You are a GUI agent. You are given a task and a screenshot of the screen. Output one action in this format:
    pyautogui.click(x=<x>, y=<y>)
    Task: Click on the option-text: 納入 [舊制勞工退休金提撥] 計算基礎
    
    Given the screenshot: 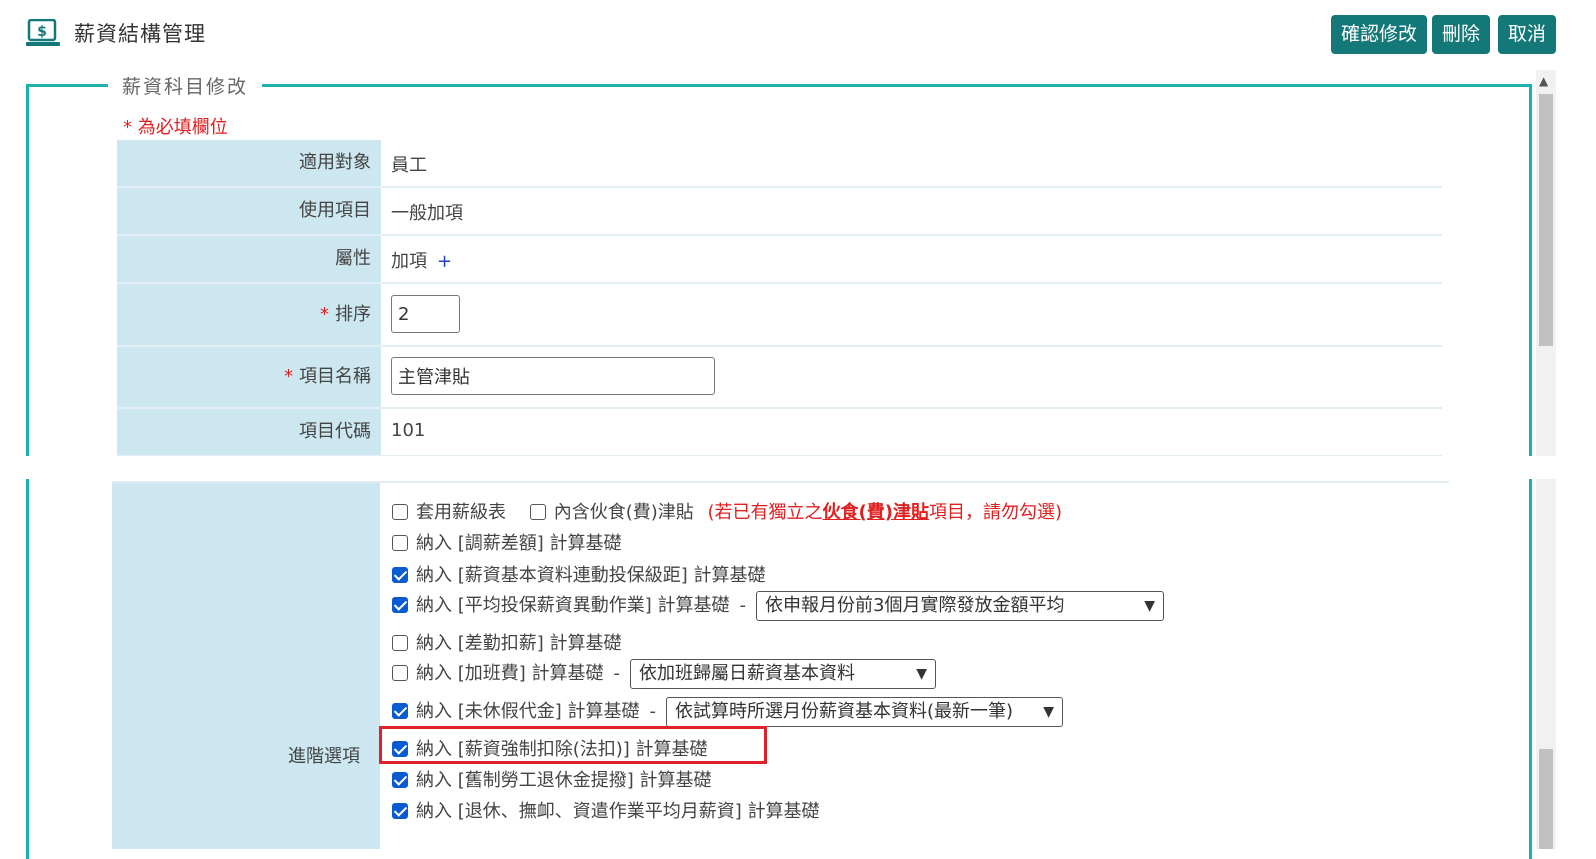 What is the action you would take?
    pyautogui.click(x=564, y=780)
    